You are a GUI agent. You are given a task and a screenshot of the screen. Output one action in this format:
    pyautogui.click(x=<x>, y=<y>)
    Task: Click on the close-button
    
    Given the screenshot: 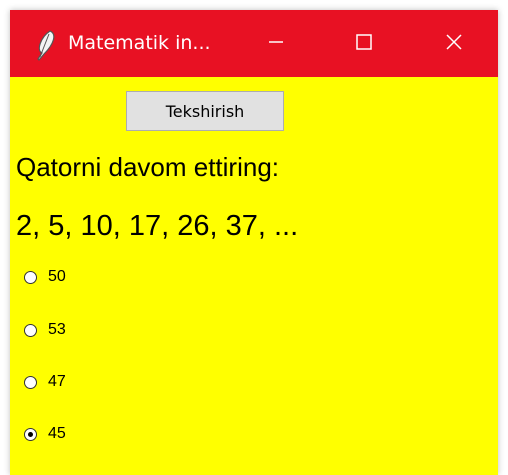 What is the action you would take?
    pyautogui.click(x=454, y=43)
    